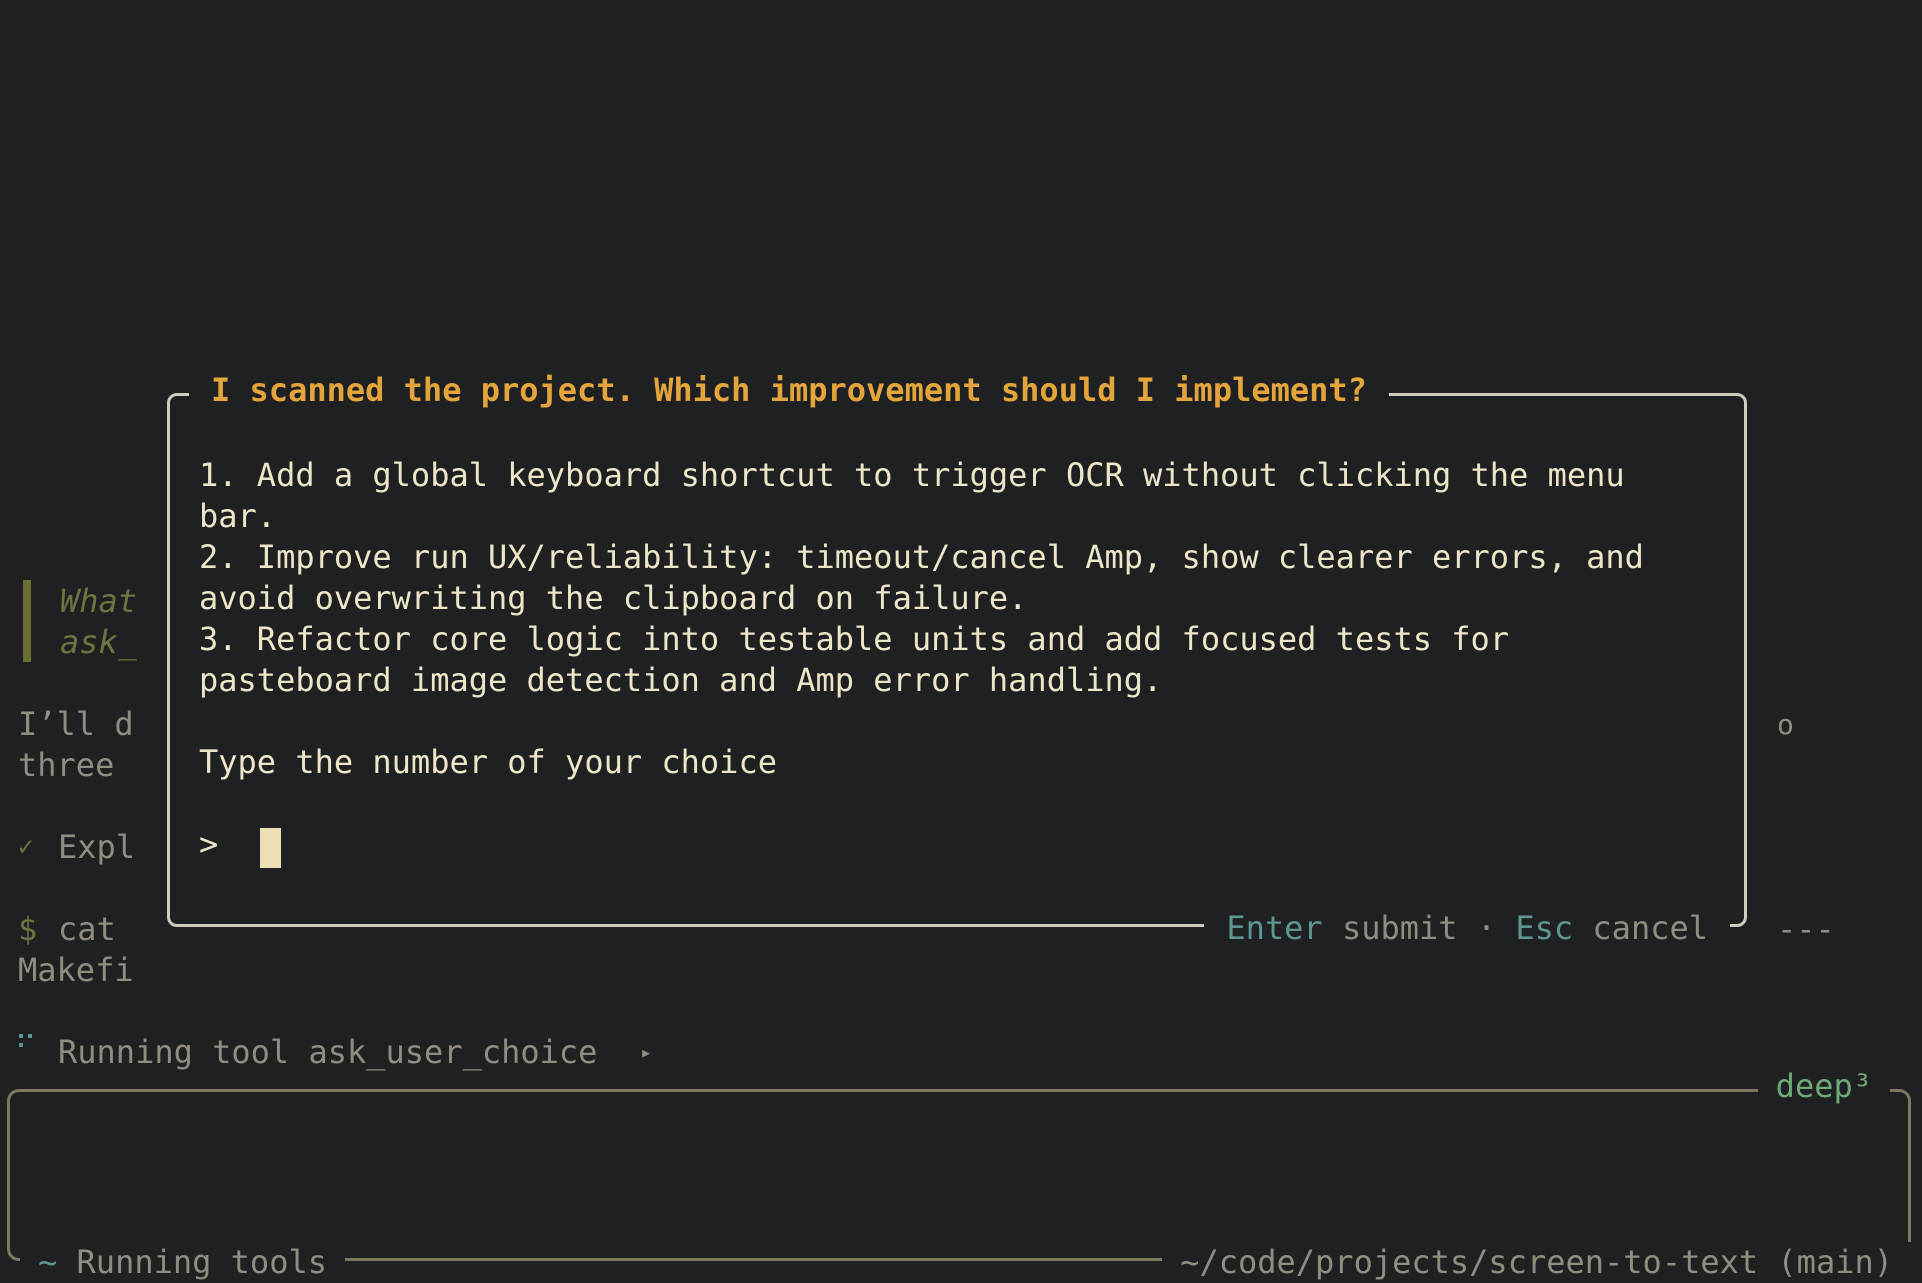  Describe the element at coordinates (238, 516) in the screenshot. I see `option-1-line: bar.` at that location.